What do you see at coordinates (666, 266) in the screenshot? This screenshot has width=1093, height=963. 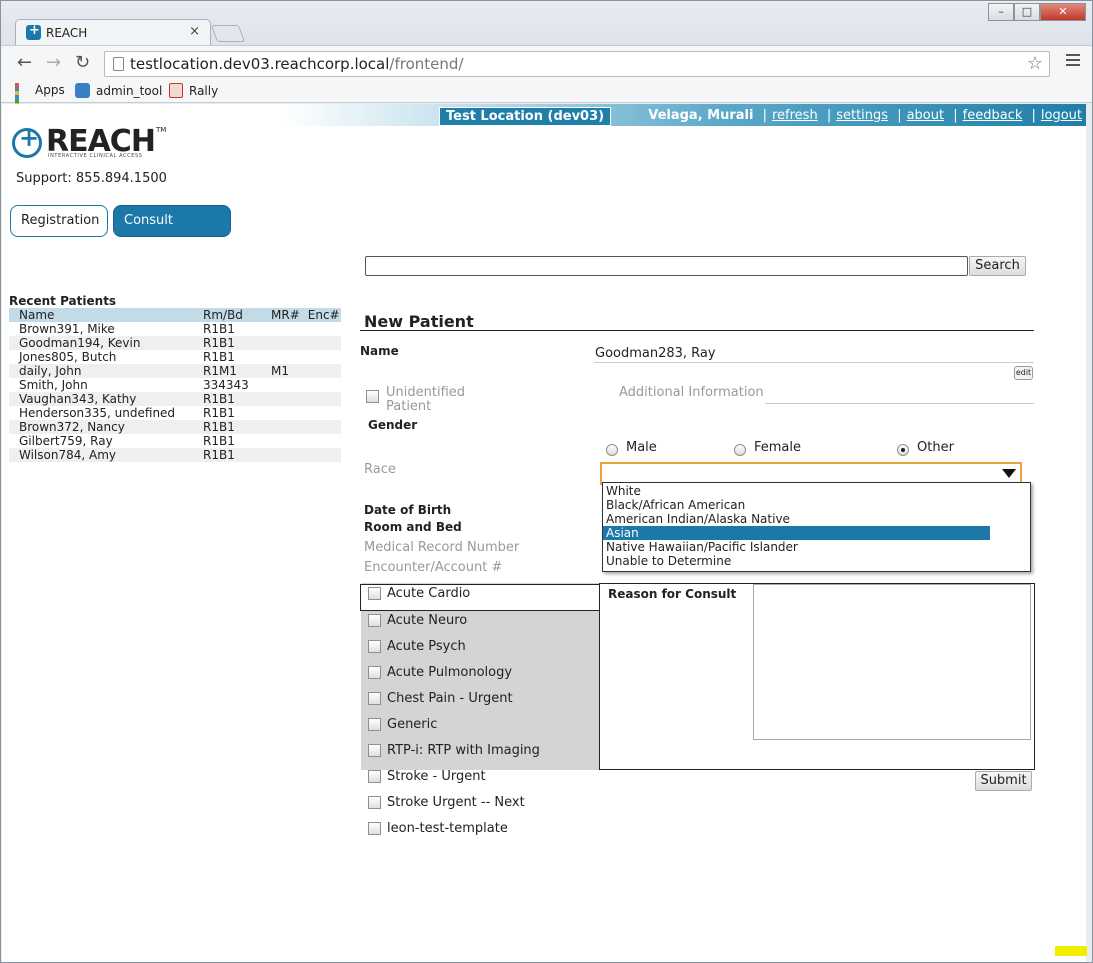 I see `search-input` at bounding box center [666, 266].